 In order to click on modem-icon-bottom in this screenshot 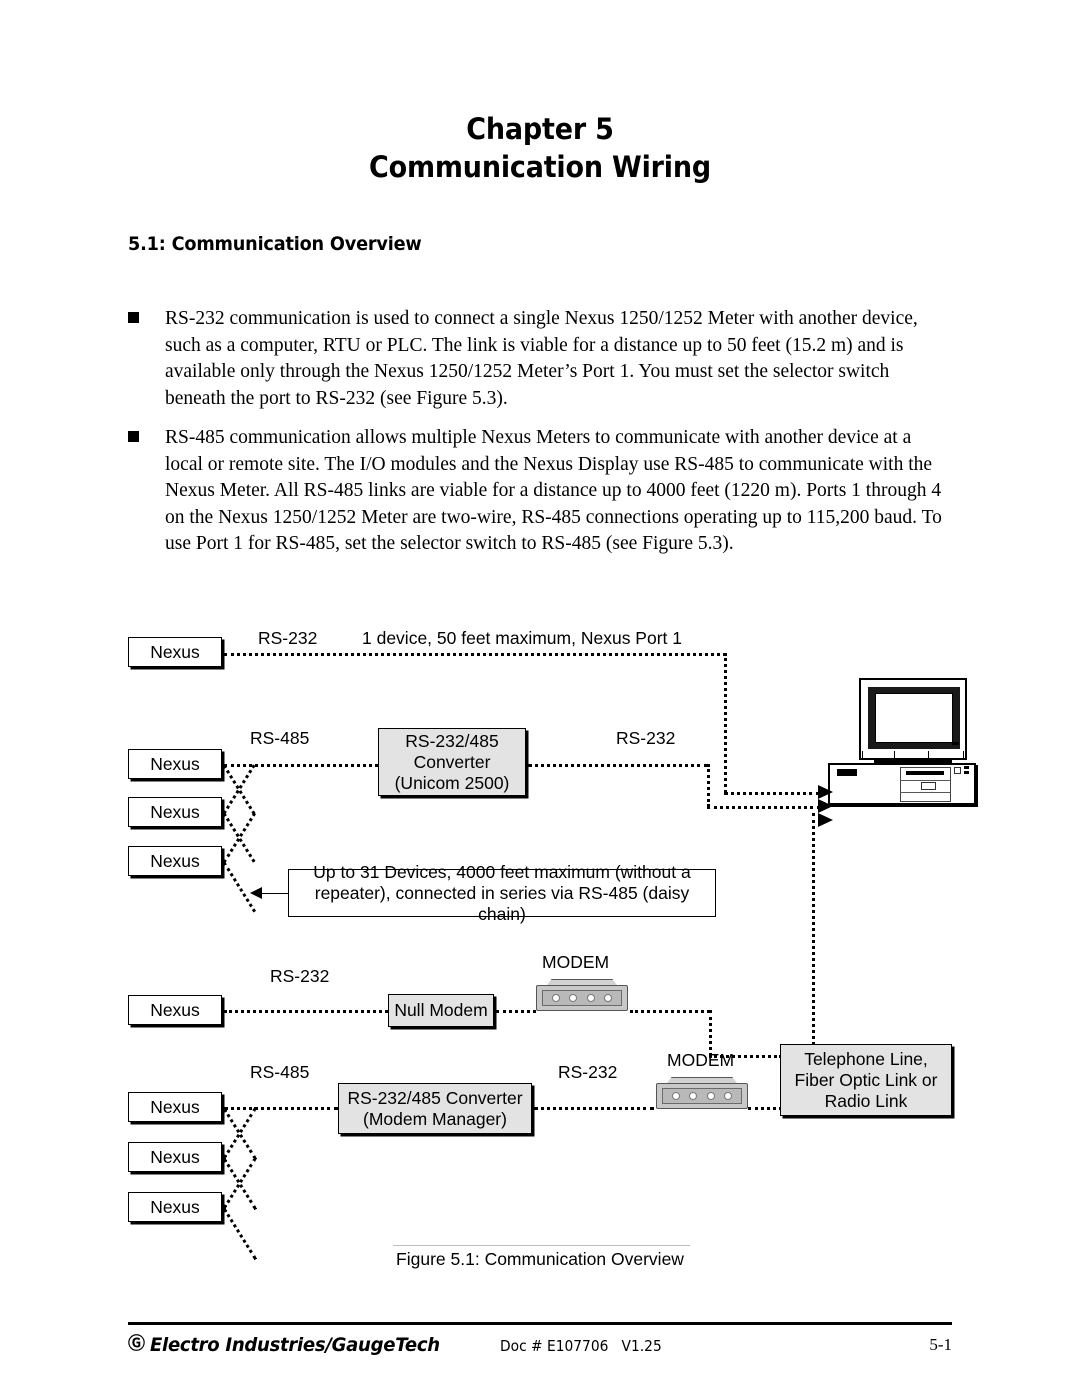, I will do `click(702, 1093)`.